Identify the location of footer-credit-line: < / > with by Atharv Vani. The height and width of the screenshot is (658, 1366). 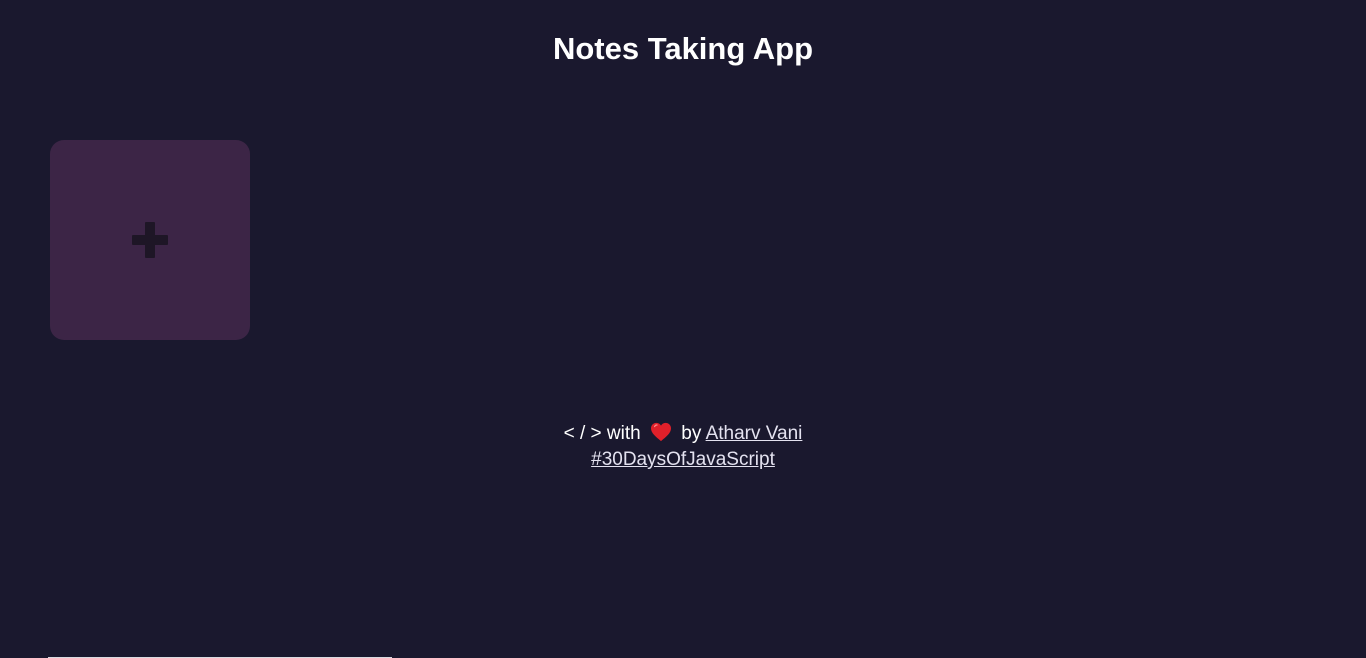
(683, 434).